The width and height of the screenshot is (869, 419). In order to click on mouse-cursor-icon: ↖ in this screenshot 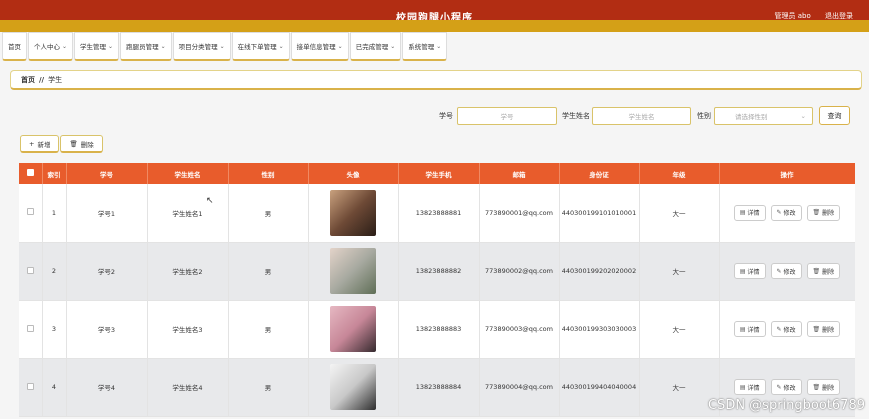, I will do `click(210, 201)`.